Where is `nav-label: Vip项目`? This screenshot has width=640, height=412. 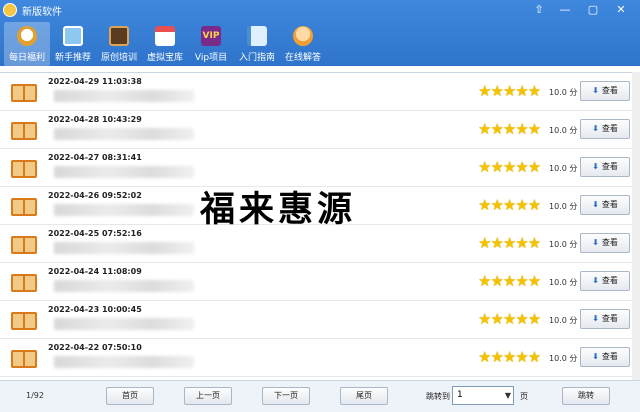
nav-label: Vip项目 is located at coordinates (211, 58).